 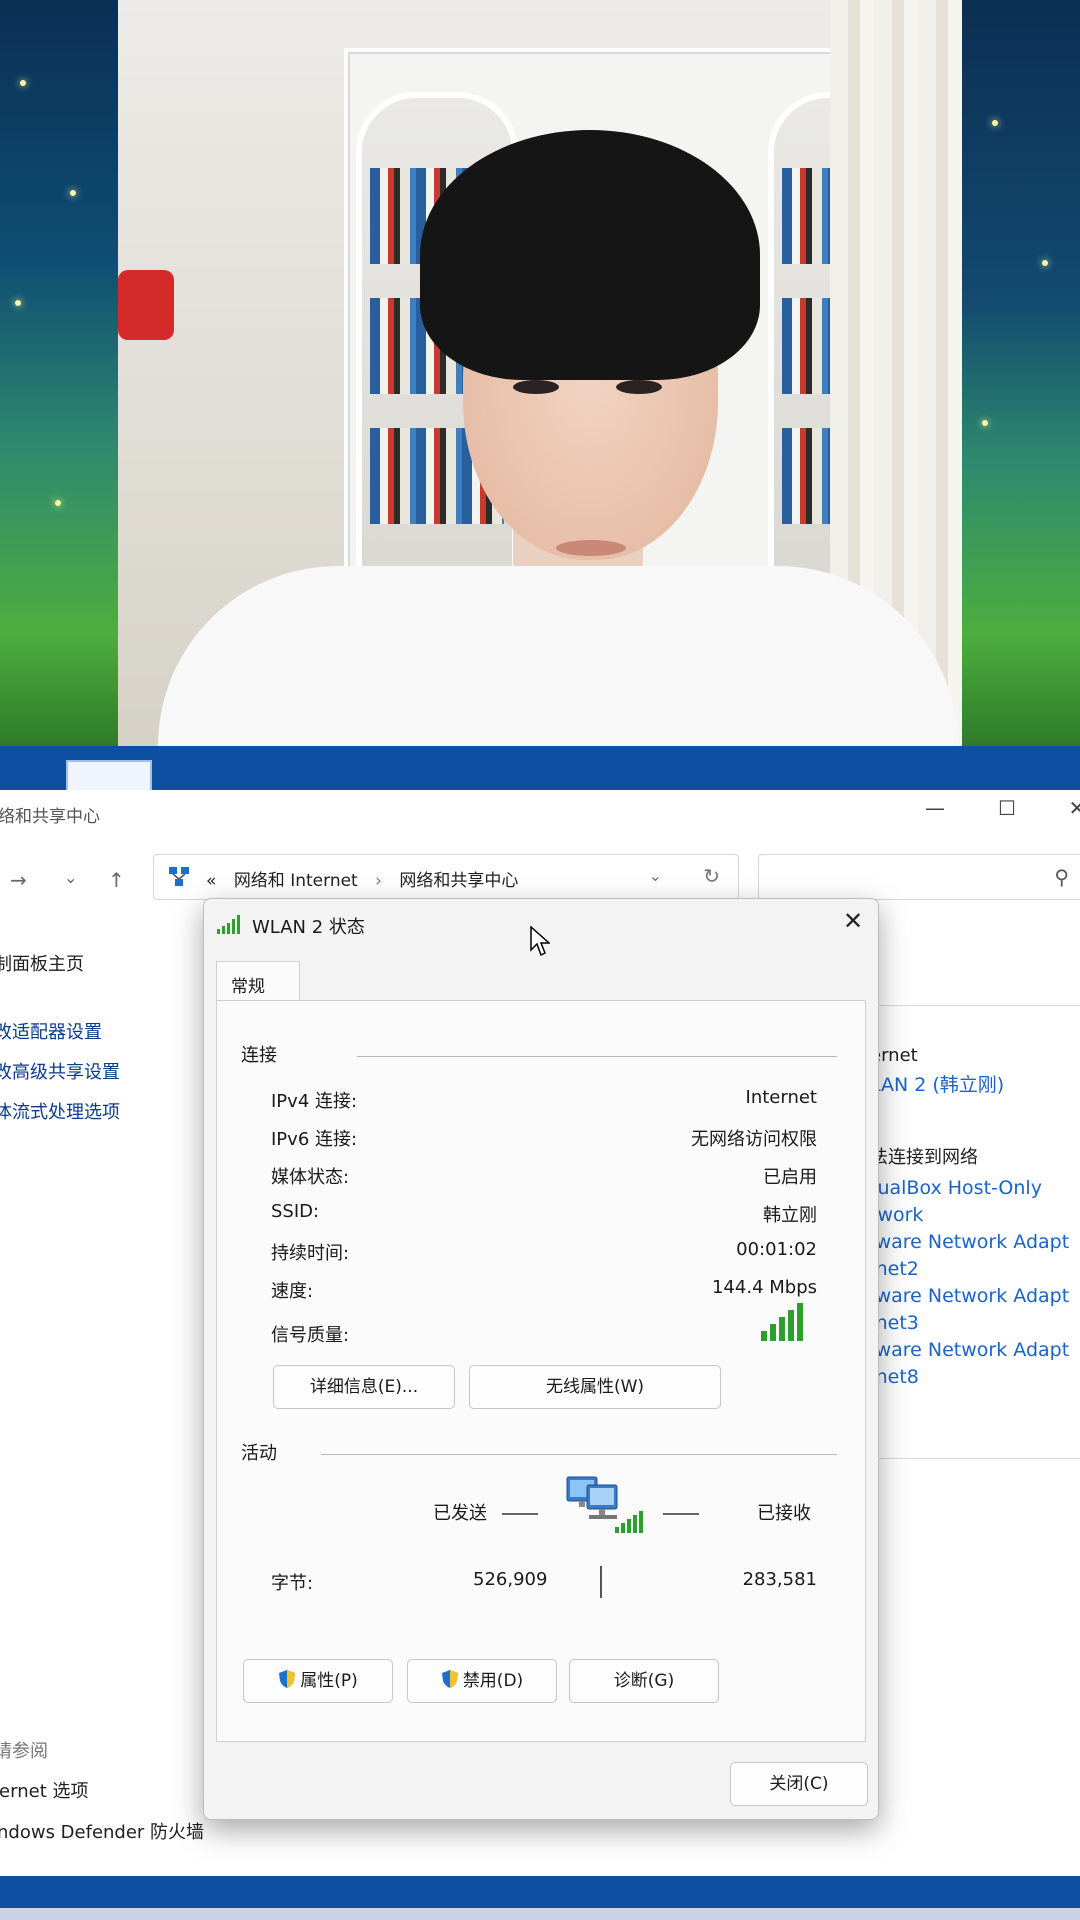 I want to click on sent-label: 已发送, so click(x=460, y=1513).